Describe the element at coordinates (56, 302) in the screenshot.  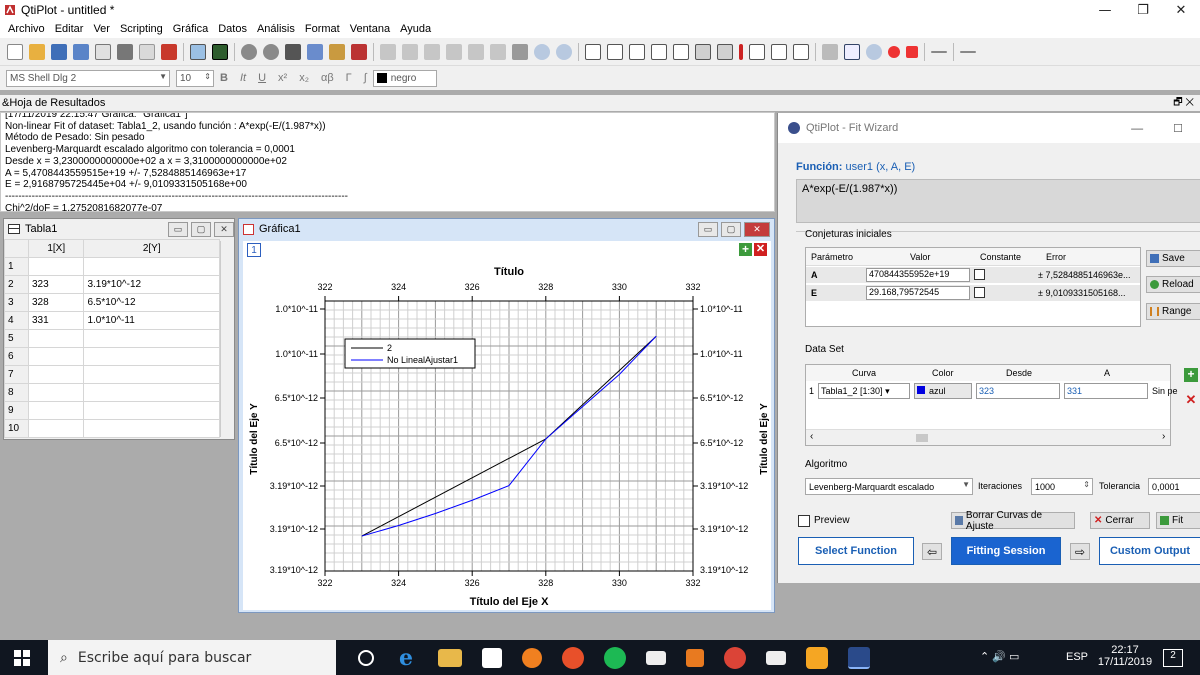
I see `cell-x: 328` at that location.